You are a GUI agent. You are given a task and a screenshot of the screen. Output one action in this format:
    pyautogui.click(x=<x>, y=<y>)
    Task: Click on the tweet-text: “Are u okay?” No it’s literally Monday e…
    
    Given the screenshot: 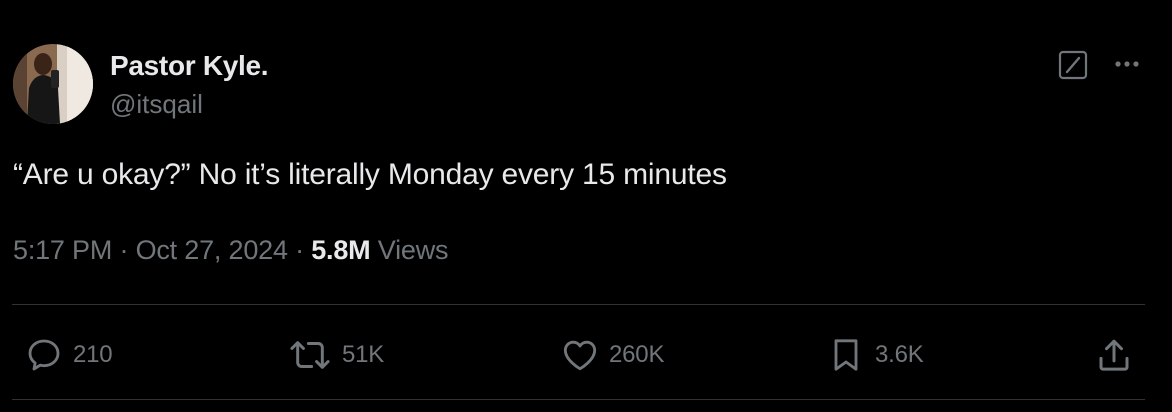 What is the action you would take?
    pyautogui.click(x=370, y=174)
    